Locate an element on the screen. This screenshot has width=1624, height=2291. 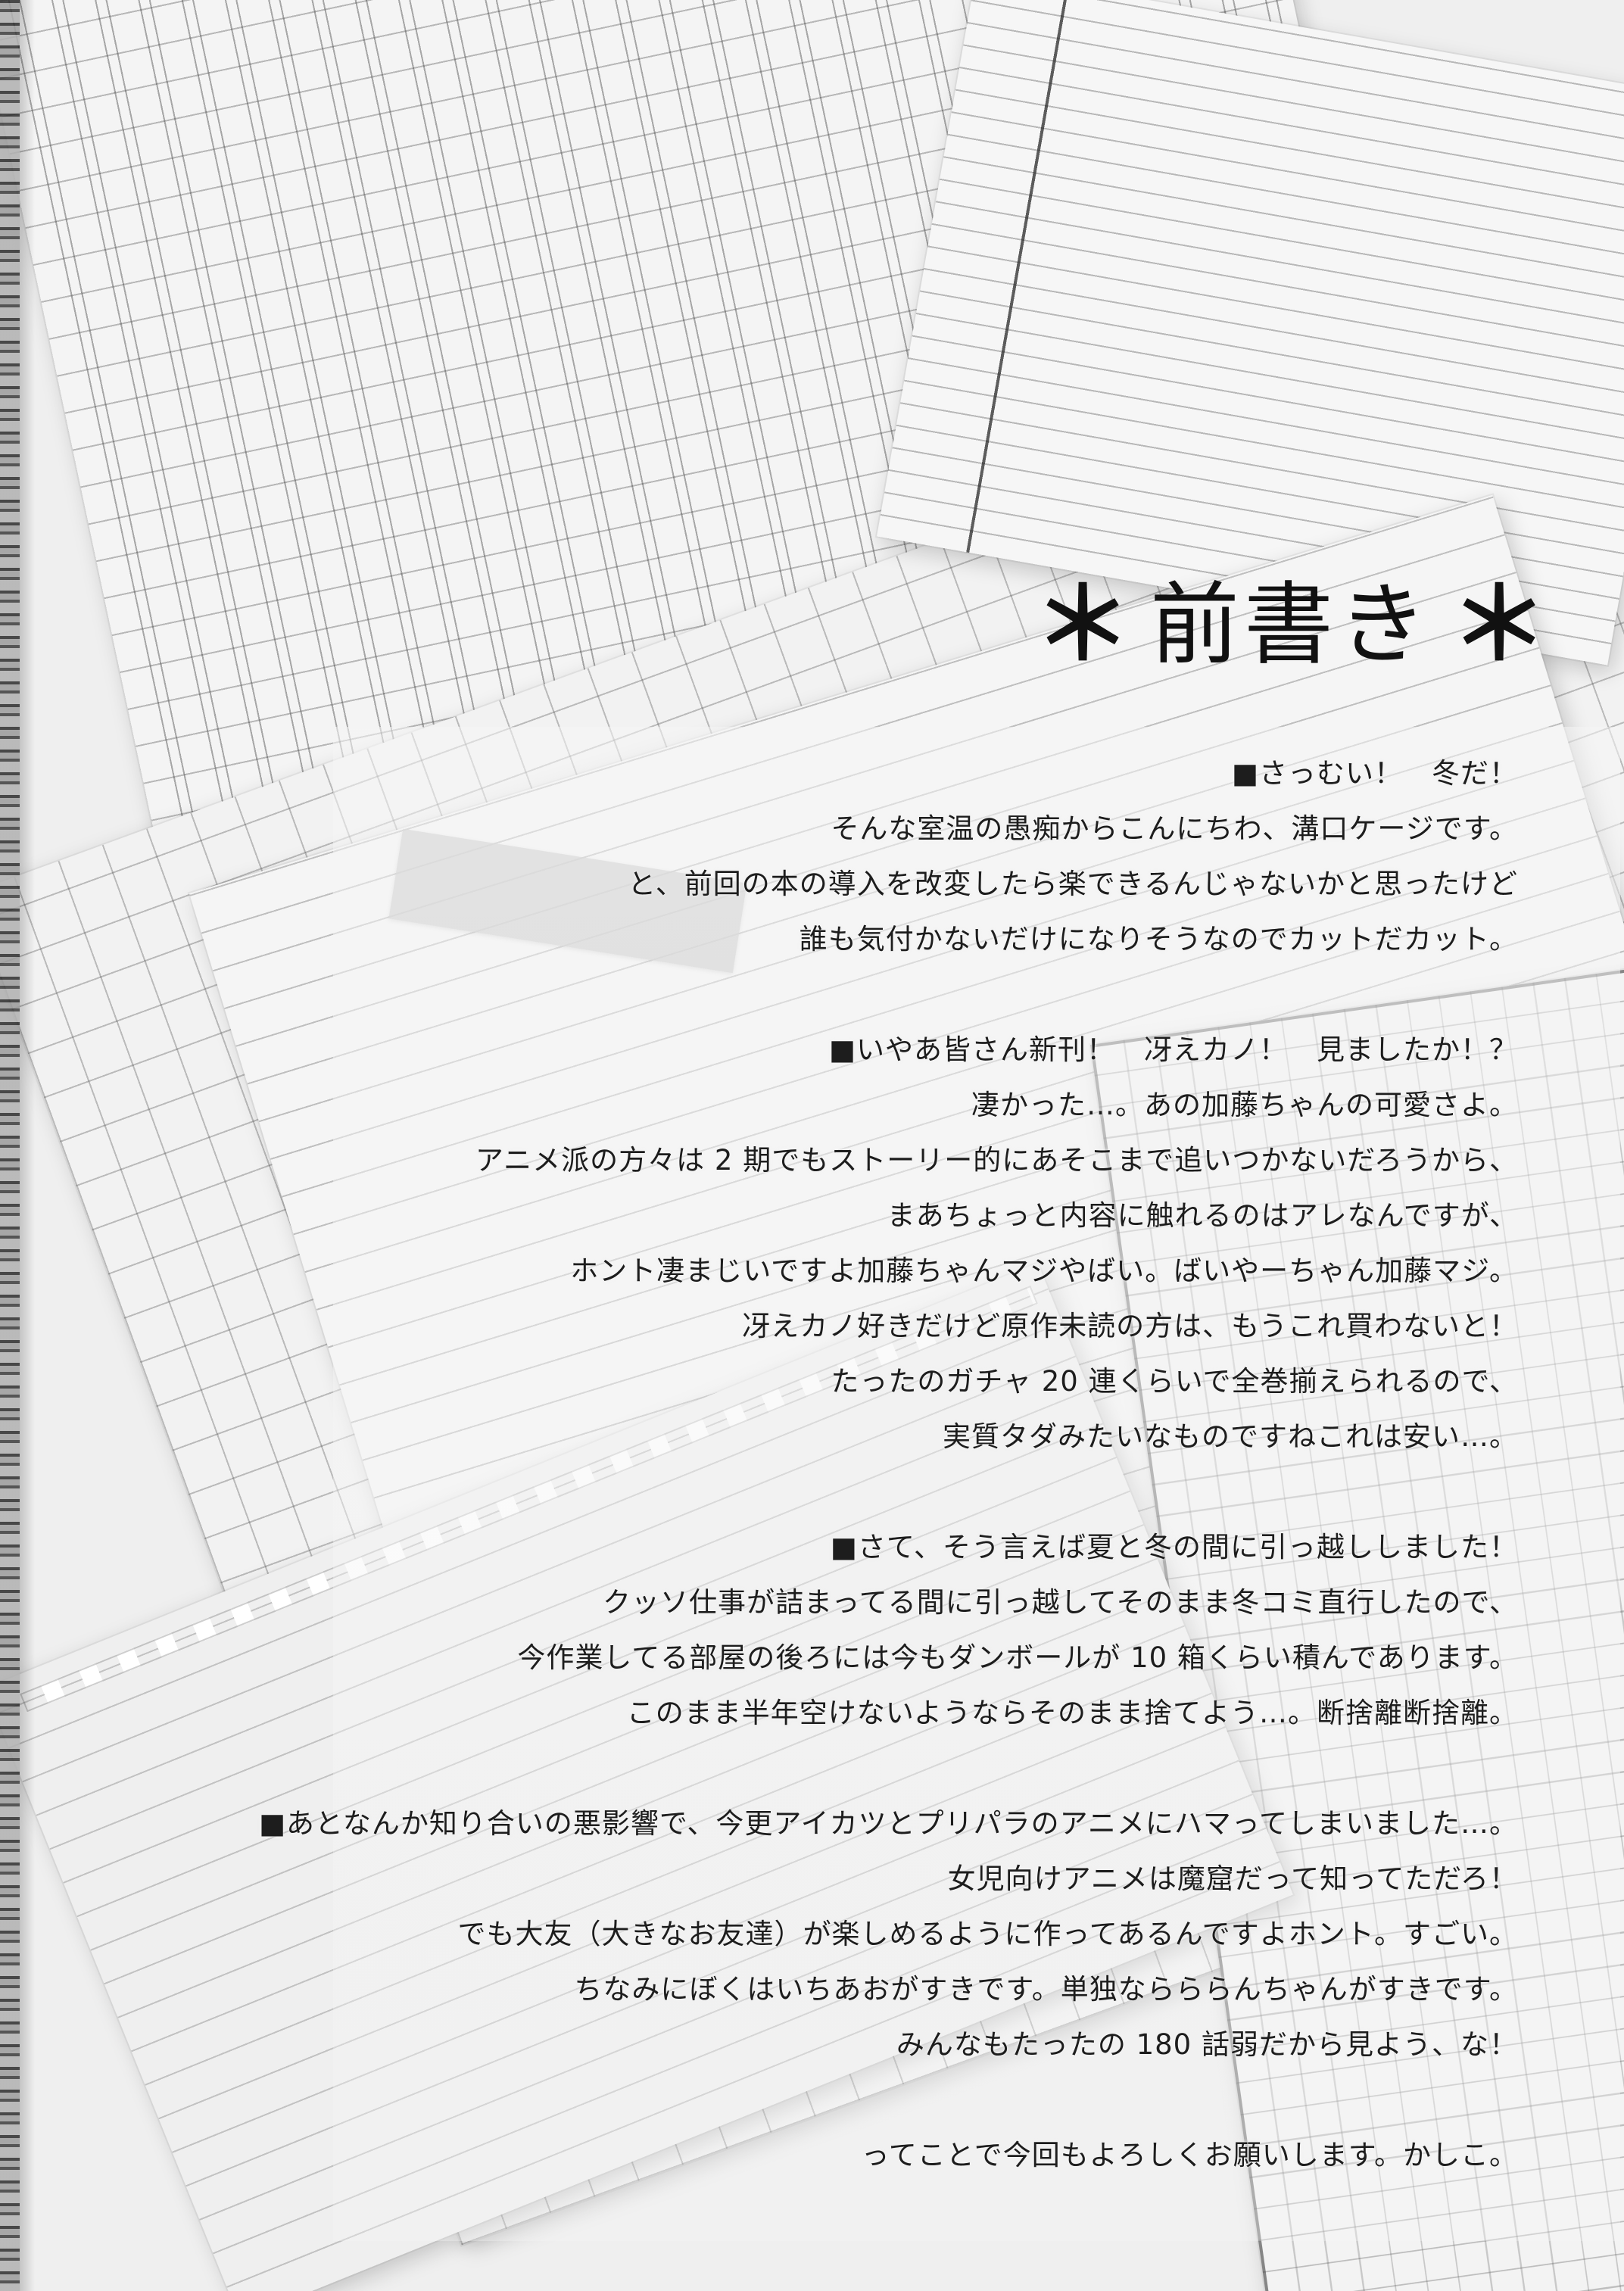
paragraph: ってことで今回もよろしくお願いします。かしこ。 is located at coordinates (798, 2155).